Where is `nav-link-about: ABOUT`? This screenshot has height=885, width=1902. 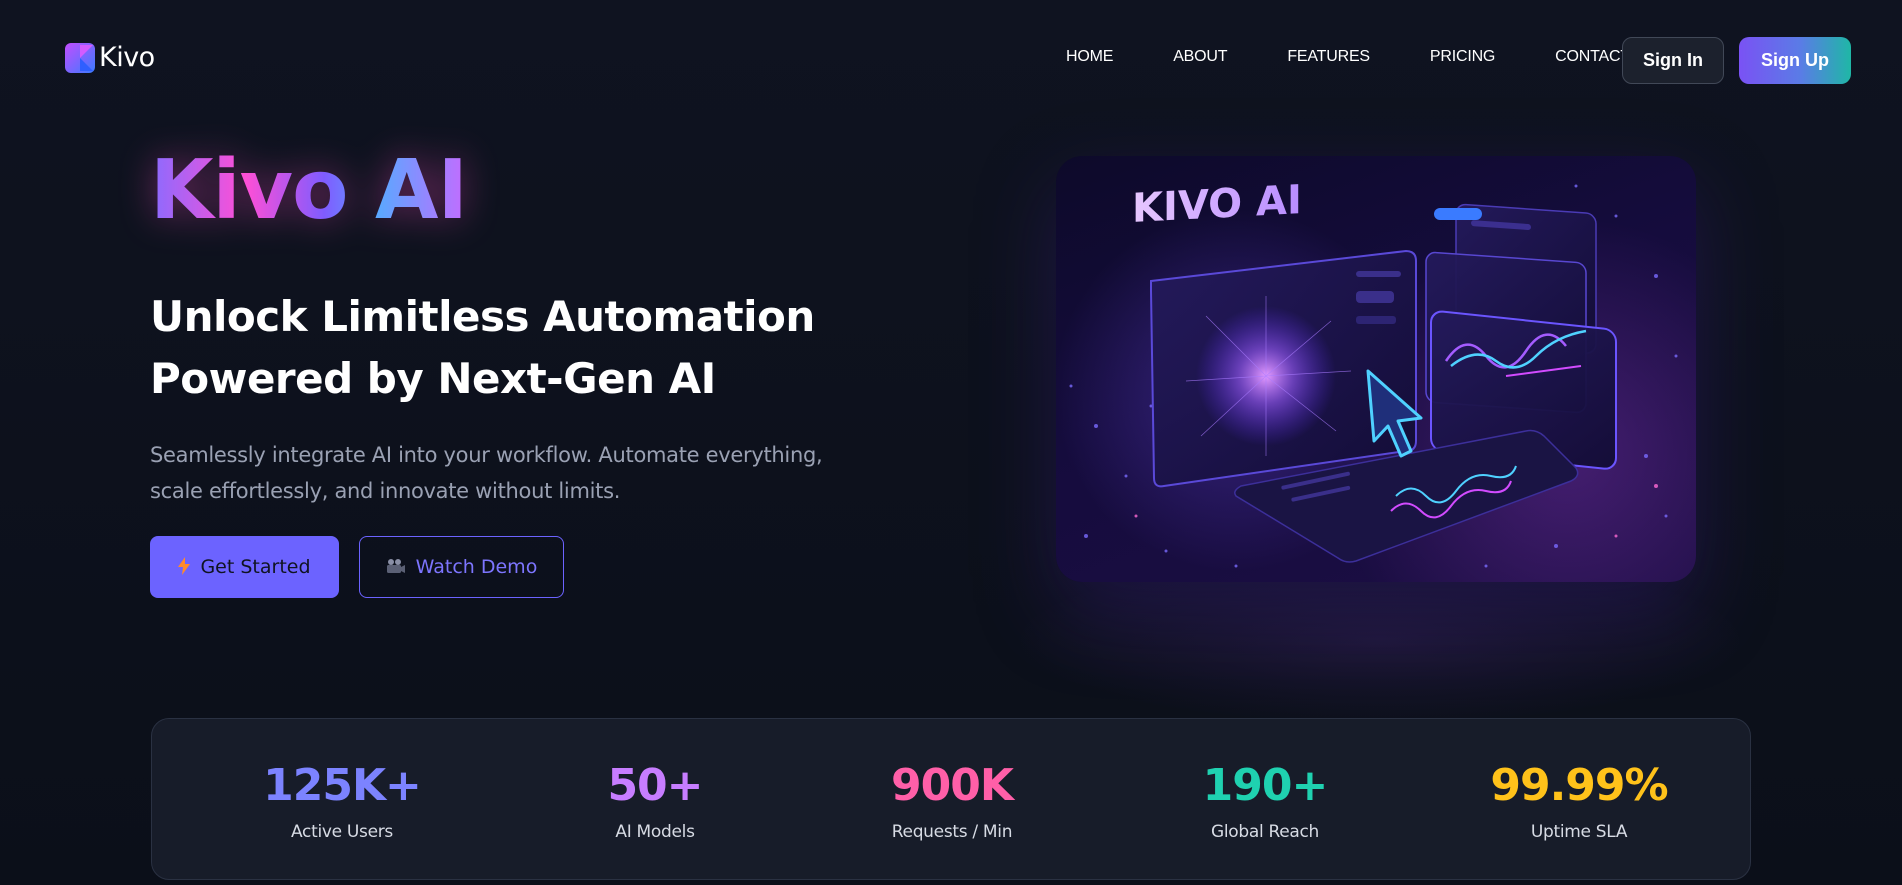 nav-link-about: ABOUT is located at coordinates (1200, 57).